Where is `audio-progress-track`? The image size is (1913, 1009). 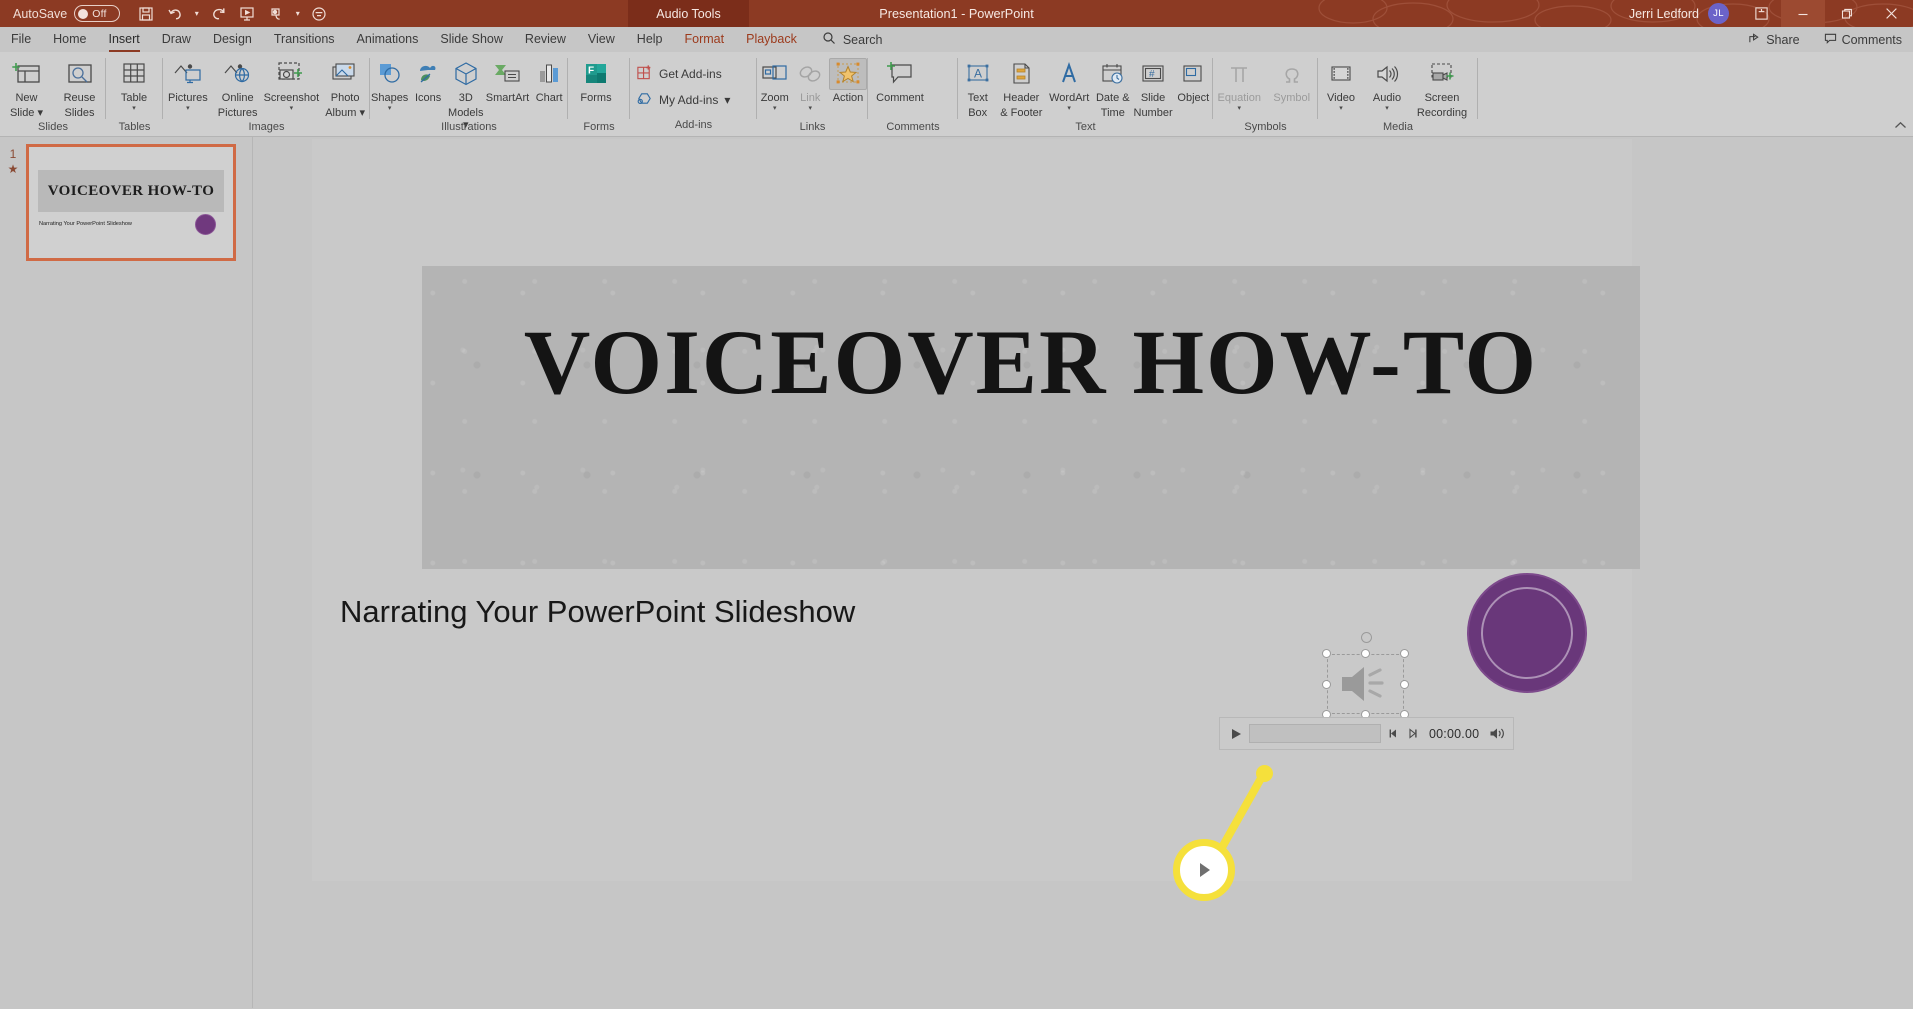 audio-progress-track is located at coordinates (1315, 733).